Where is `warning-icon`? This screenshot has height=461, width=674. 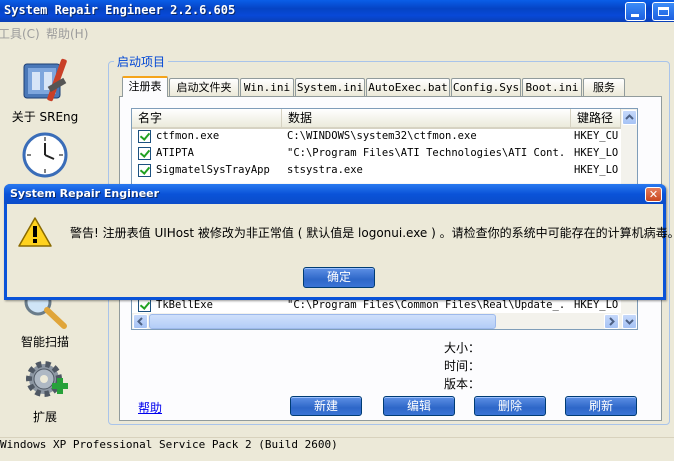
warning-icon is located at coordinates (35, 232).